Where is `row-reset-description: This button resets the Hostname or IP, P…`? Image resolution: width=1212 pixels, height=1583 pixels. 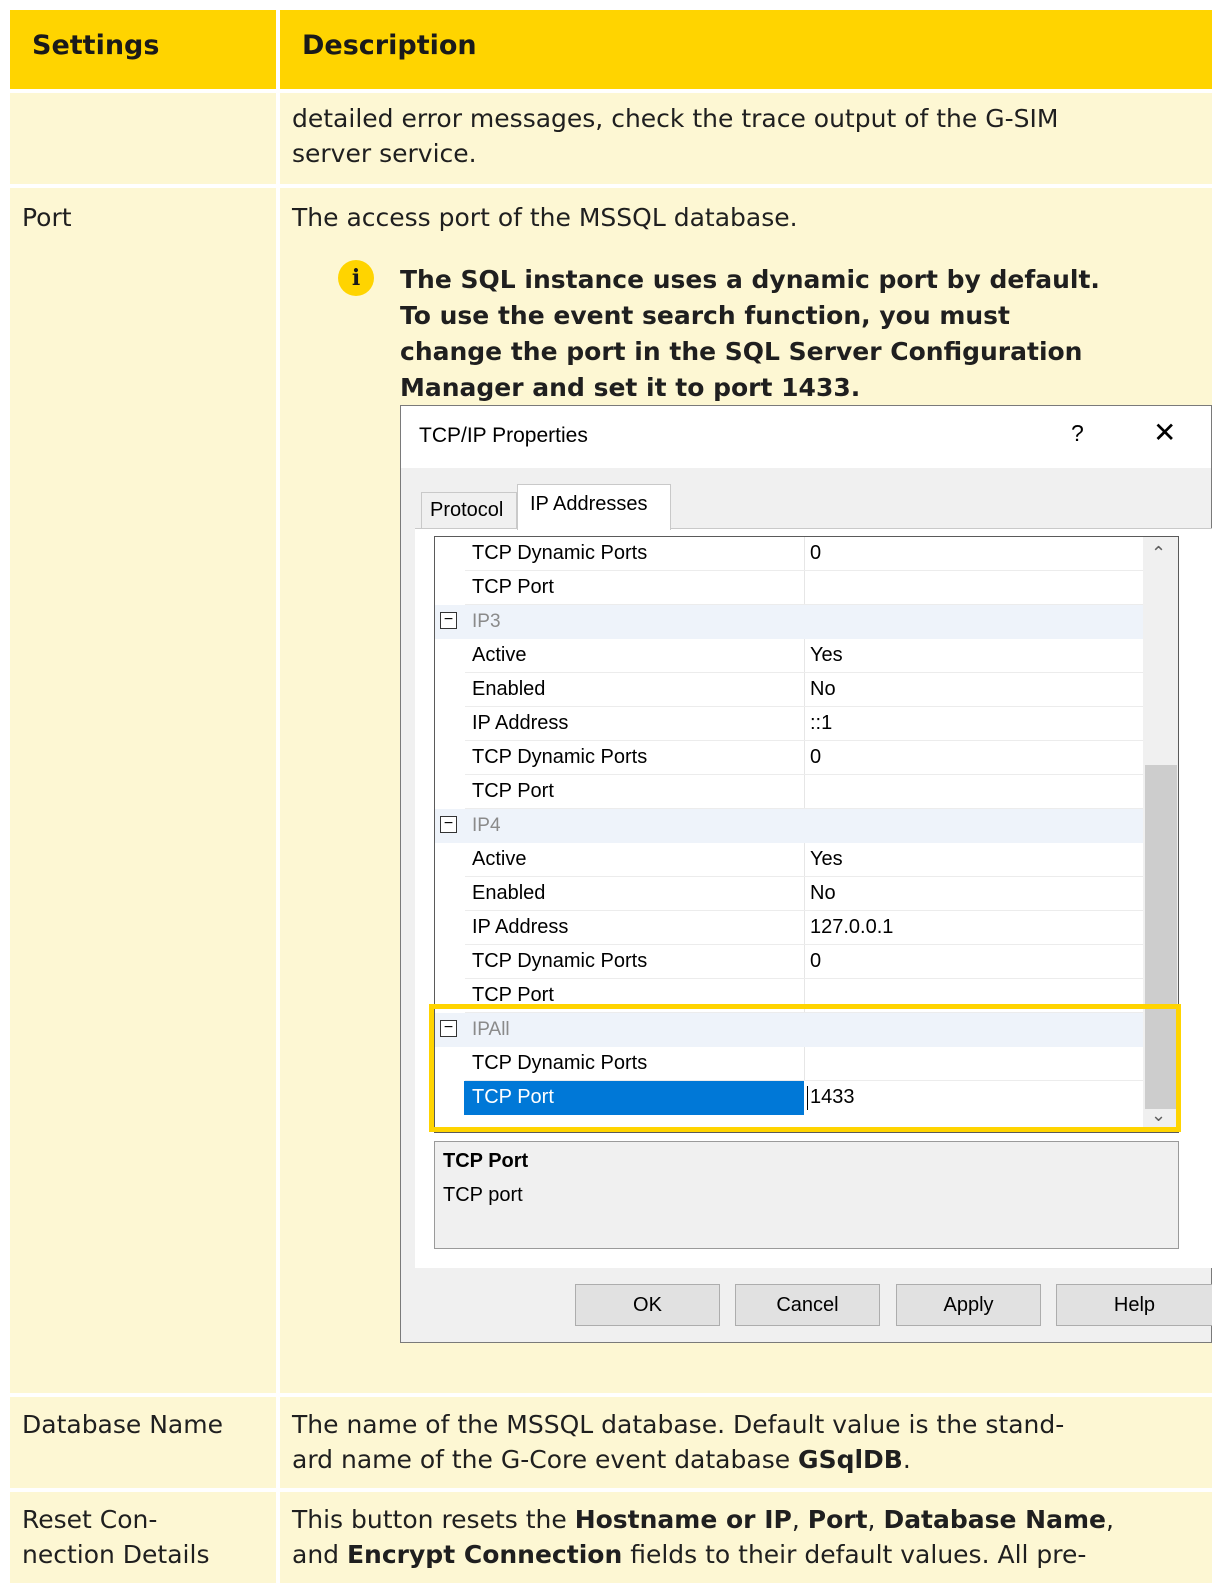
row-reset-description: This button resets the Hostname or IP, P… is located at coordinates (746, 1537).